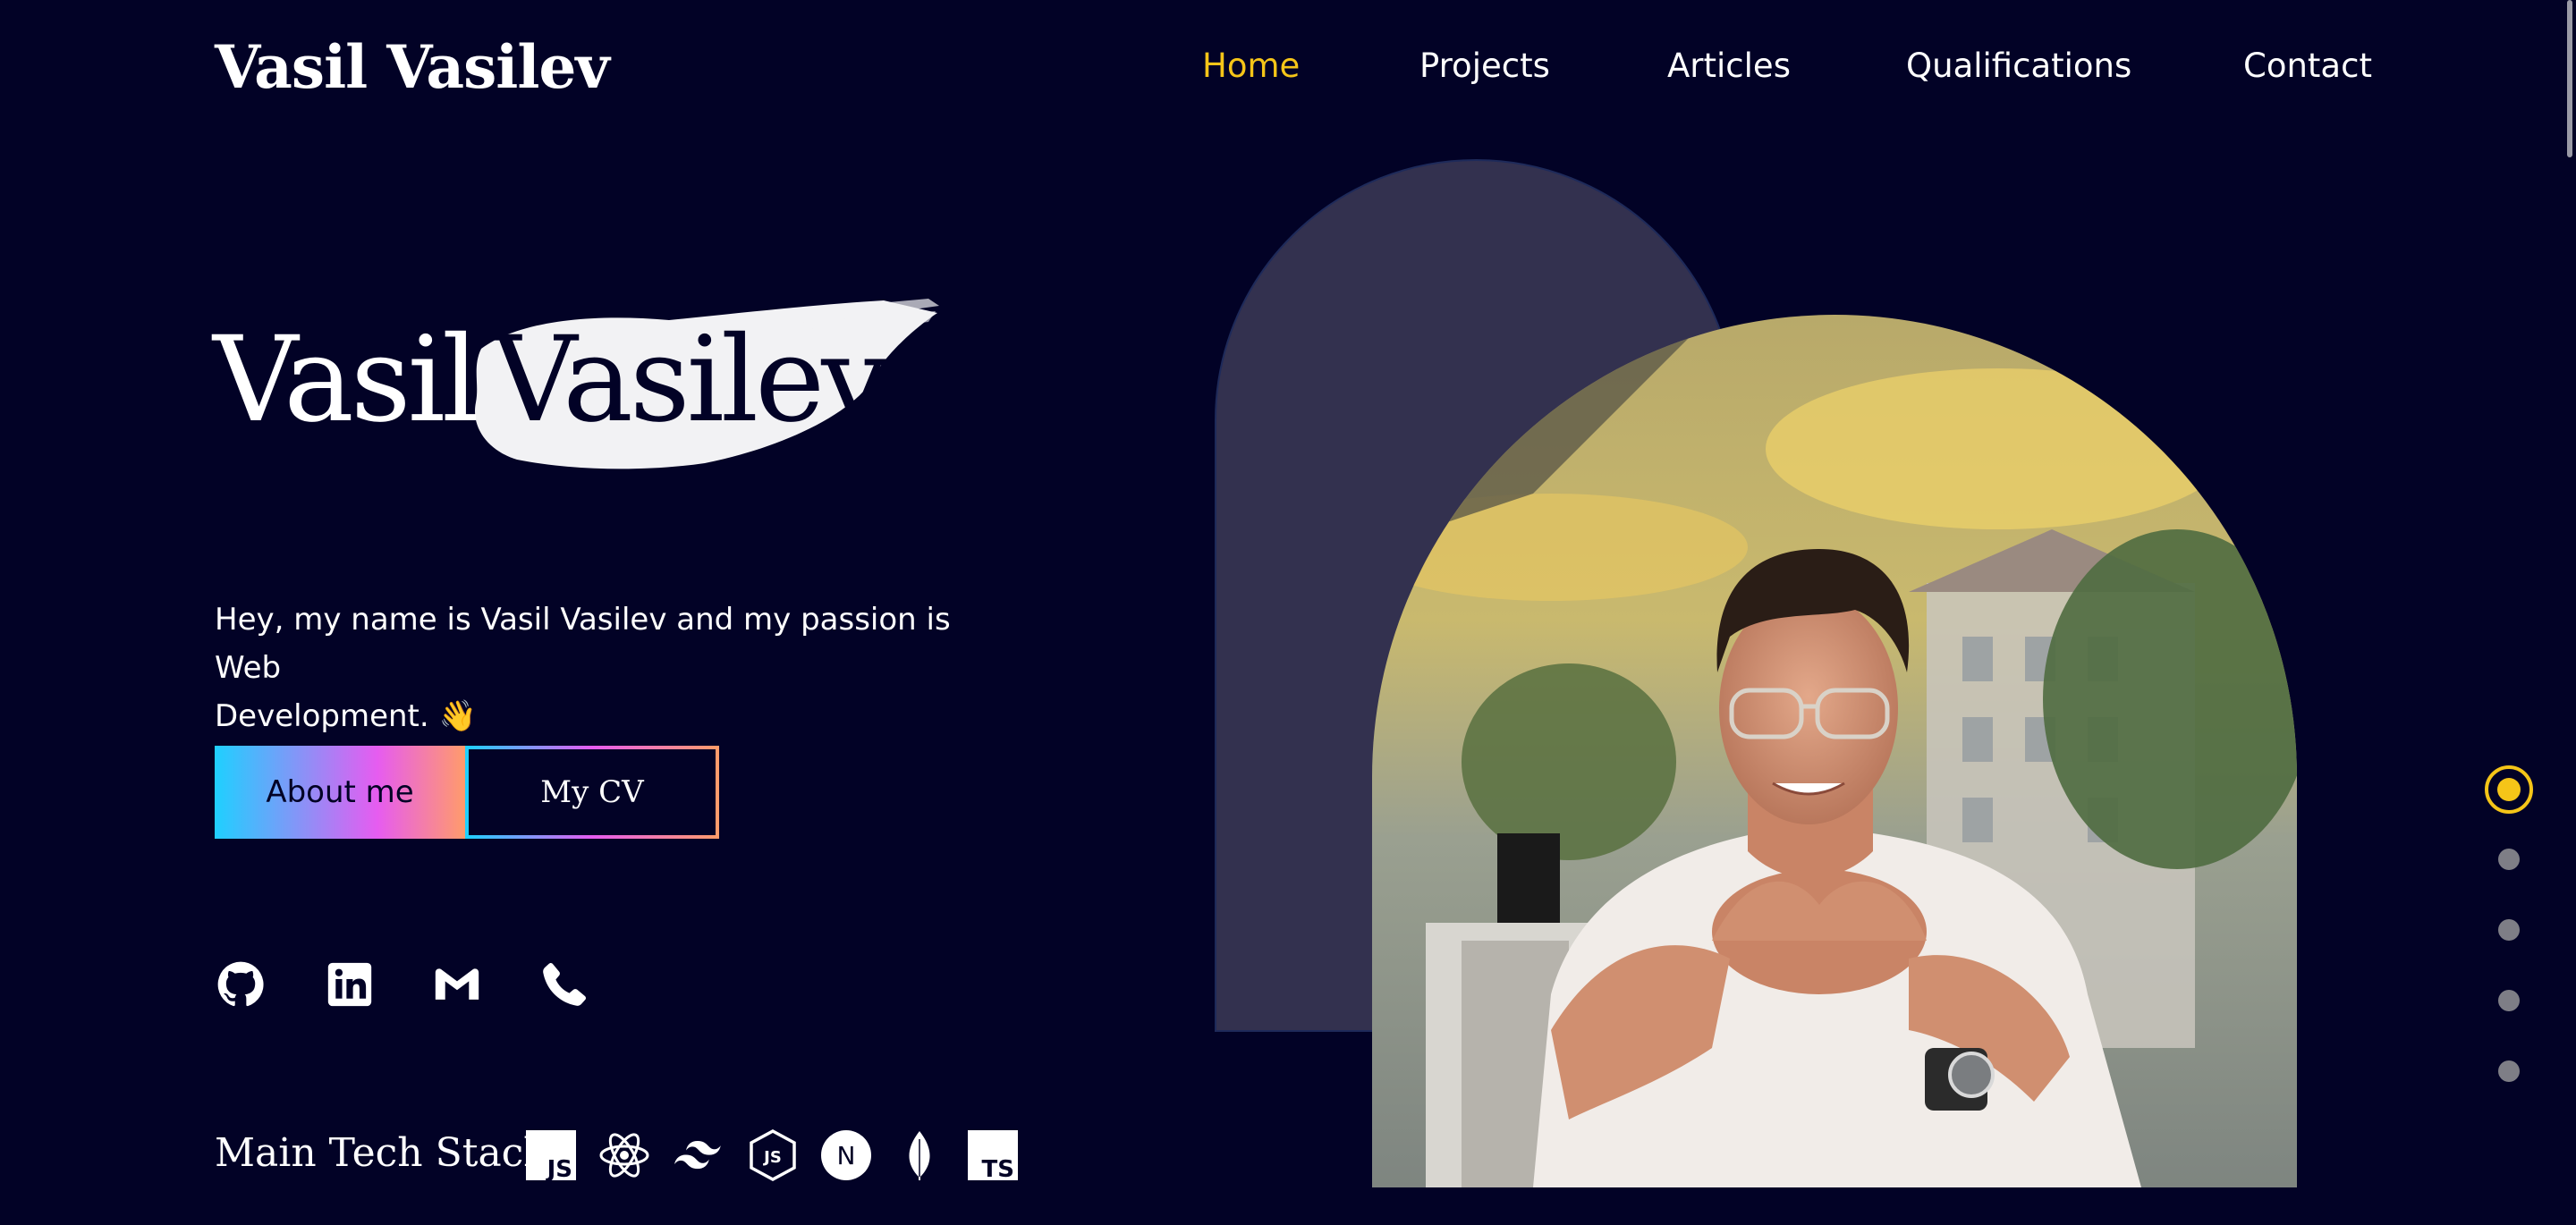  What do you see at coordinates (2569, 78) in the screenshot?
I see `page-scrollbar` at bounding box center [2569, 78].